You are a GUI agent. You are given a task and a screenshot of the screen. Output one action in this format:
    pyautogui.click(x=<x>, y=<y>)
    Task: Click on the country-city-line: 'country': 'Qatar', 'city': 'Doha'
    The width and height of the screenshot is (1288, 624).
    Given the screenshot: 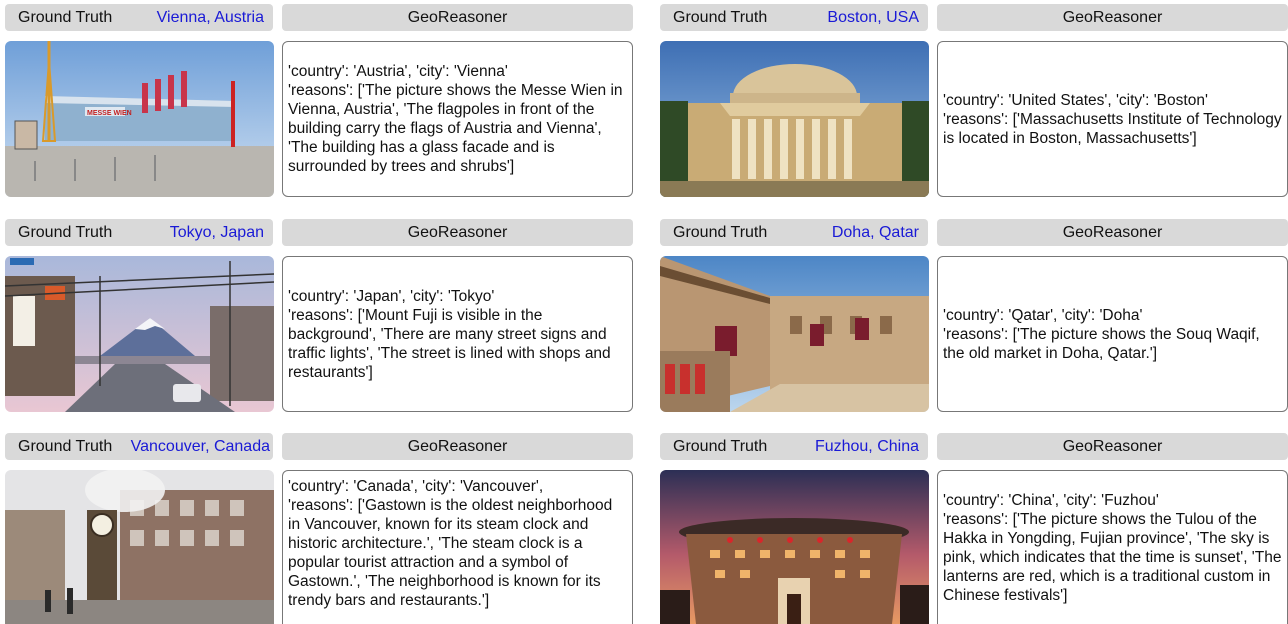 What is the action you would take?
    pyautogui.click(x=1043, y=315)
    